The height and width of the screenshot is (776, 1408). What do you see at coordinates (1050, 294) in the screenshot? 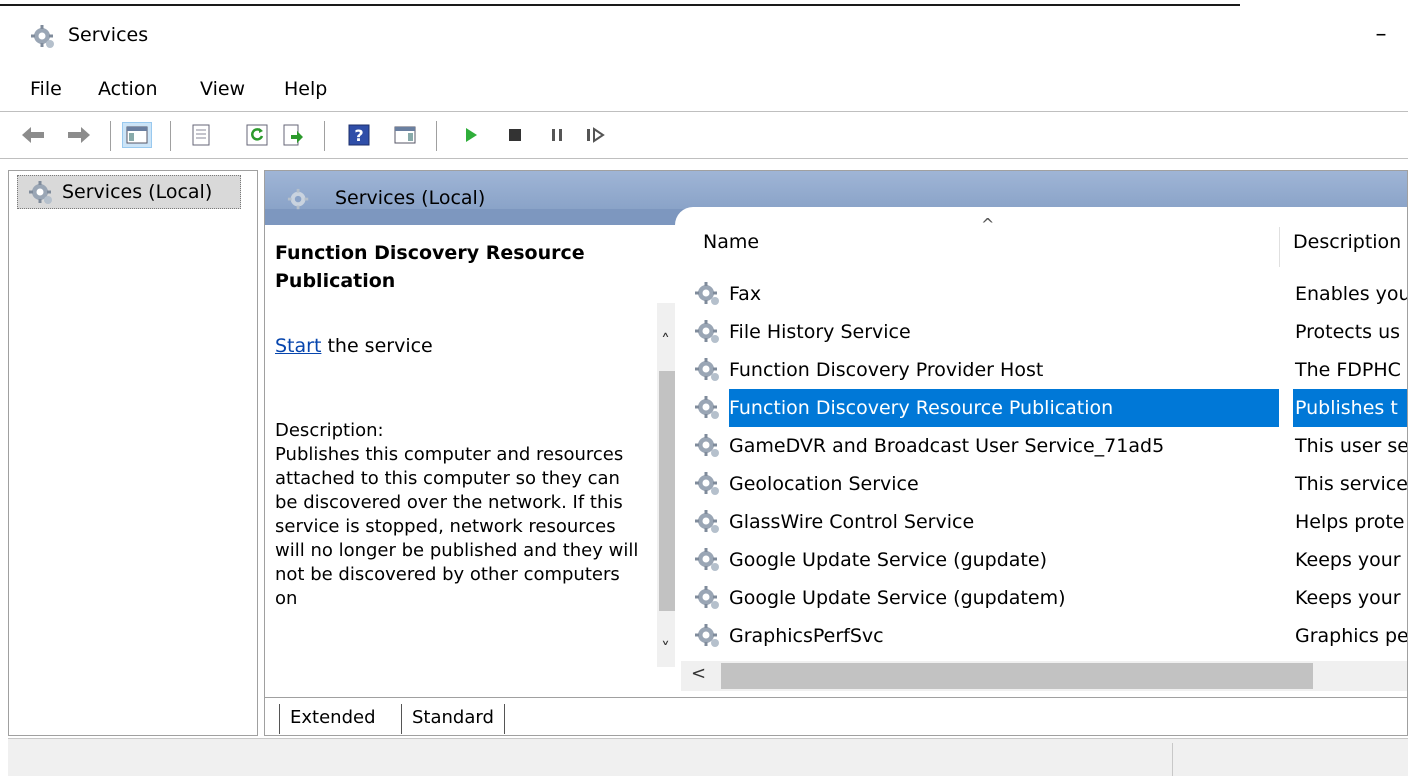
I see `service-row: Fax Enables you` at bounding box center [1050, 294].